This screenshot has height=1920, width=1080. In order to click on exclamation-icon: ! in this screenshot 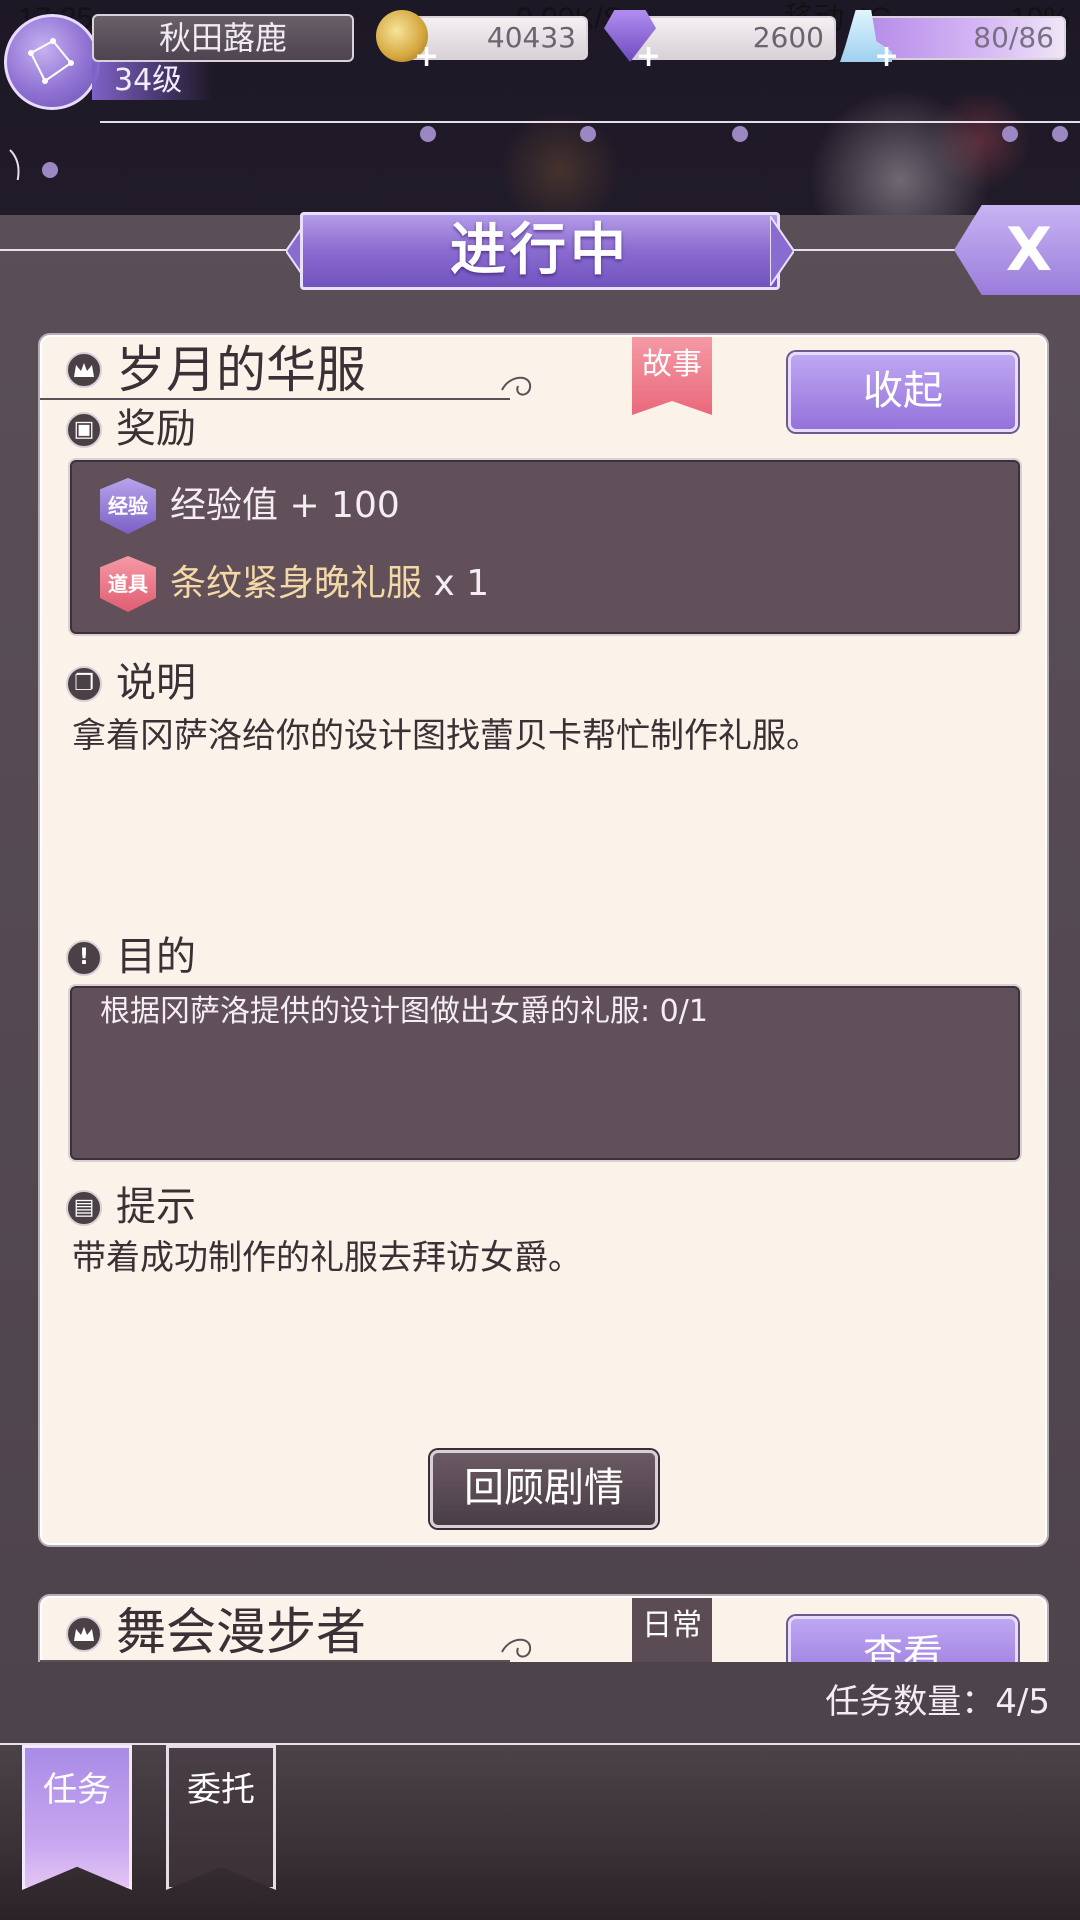, I will do `click(84, 958)`.